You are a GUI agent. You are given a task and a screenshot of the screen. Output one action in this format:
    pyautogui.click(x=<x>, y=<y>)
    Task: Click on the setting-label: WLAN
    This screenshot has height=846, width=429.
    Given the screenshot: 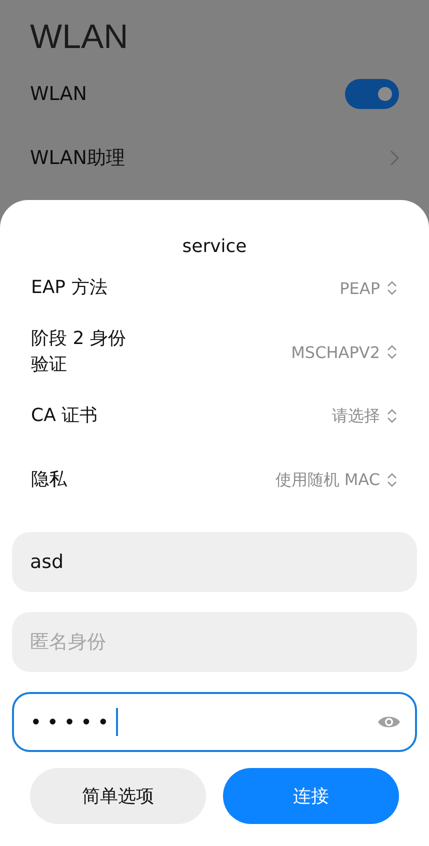 What is the action you would take?
    pyautogui.click(x=59, y=94)
    